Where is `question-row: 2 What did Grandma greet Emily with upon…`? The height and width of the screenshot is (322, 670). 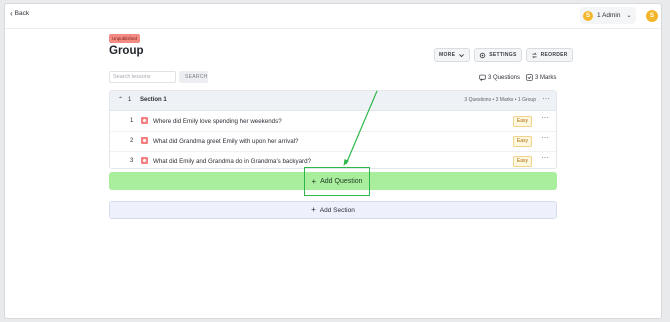
question-row: 2 What did Grandma greet Emily with upon… is located at coordinates (333, 141).